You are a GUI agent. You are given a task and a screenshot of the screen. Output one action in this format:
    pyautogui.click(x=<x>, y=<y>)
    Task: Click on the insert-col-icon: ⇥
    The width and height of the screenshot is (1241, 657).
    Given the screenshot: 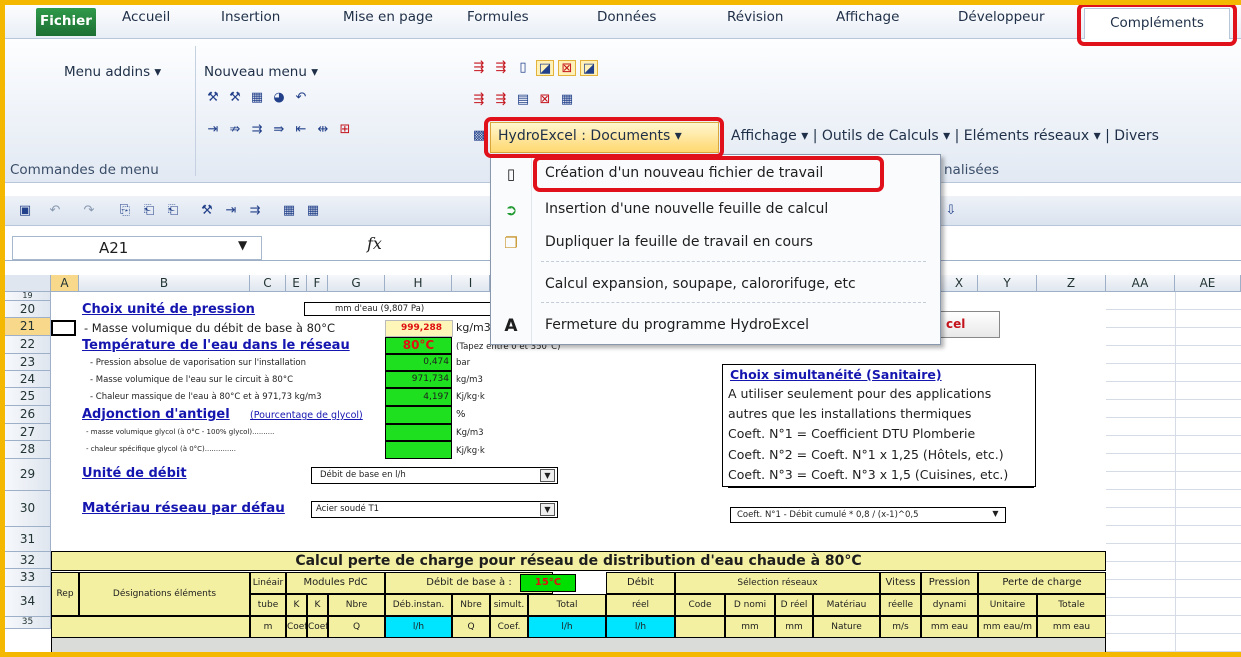 What is the action you would take?
    pyautogui.click(x=213, y=130)
    